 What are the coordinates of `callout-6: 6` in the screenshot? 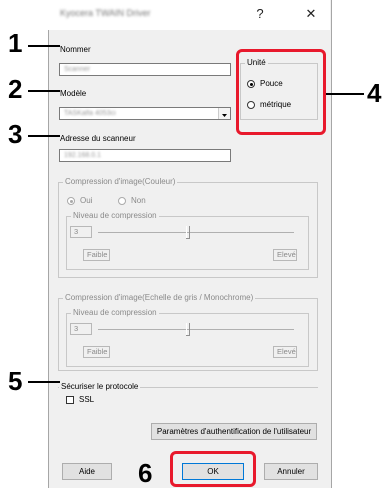 It's located at (145, 473).